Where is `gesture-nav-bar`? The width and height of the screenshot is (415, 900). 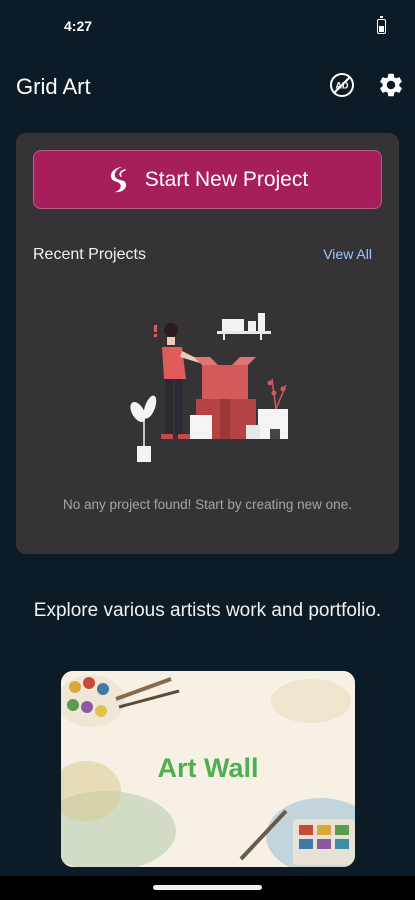 gesture-nav-bar is located at coordinates (207, 888).